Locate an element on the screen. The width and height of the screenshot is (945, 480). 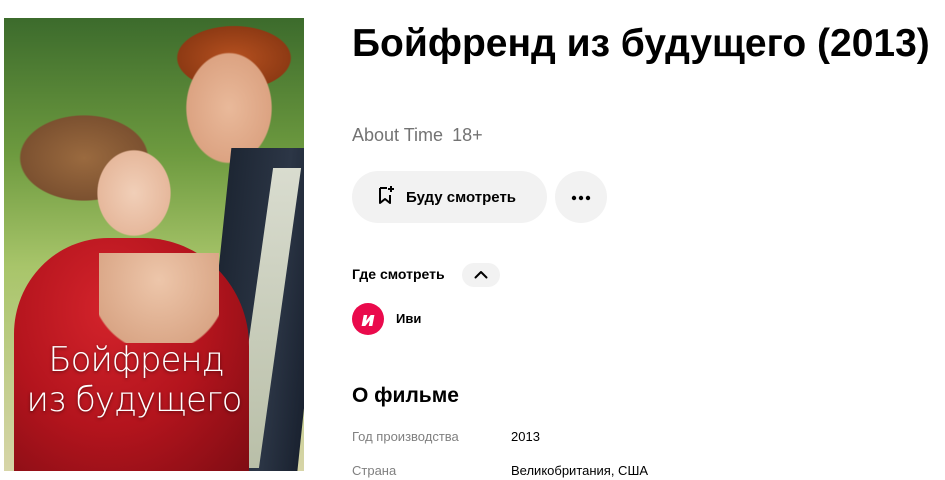
about-heading: О фильме is located at coordinates (405, 395).